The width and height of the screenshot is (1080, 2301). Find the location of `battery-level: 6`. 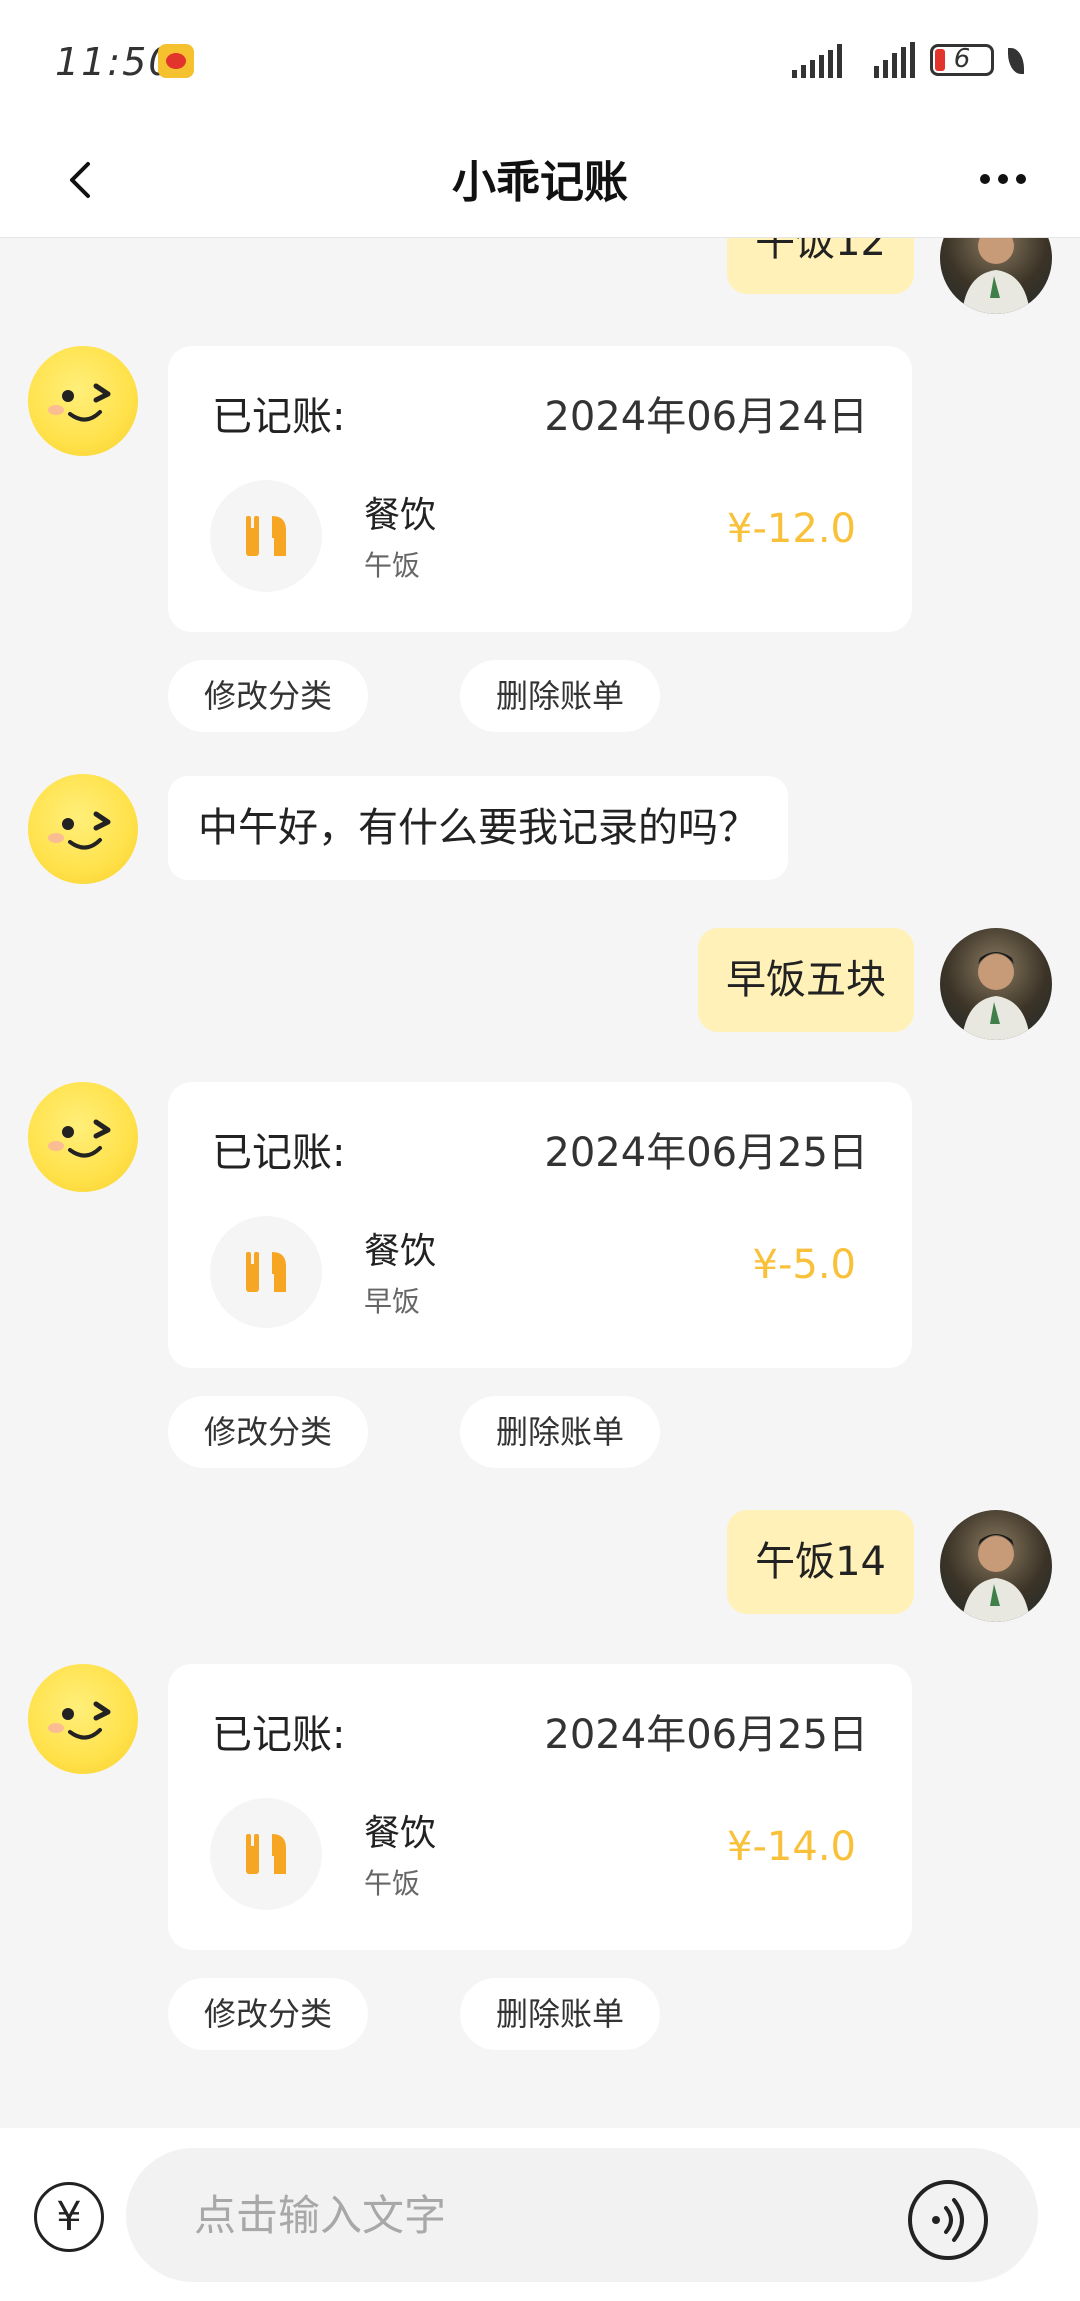

battery-level: 6 is located at coordinates (962, 59).